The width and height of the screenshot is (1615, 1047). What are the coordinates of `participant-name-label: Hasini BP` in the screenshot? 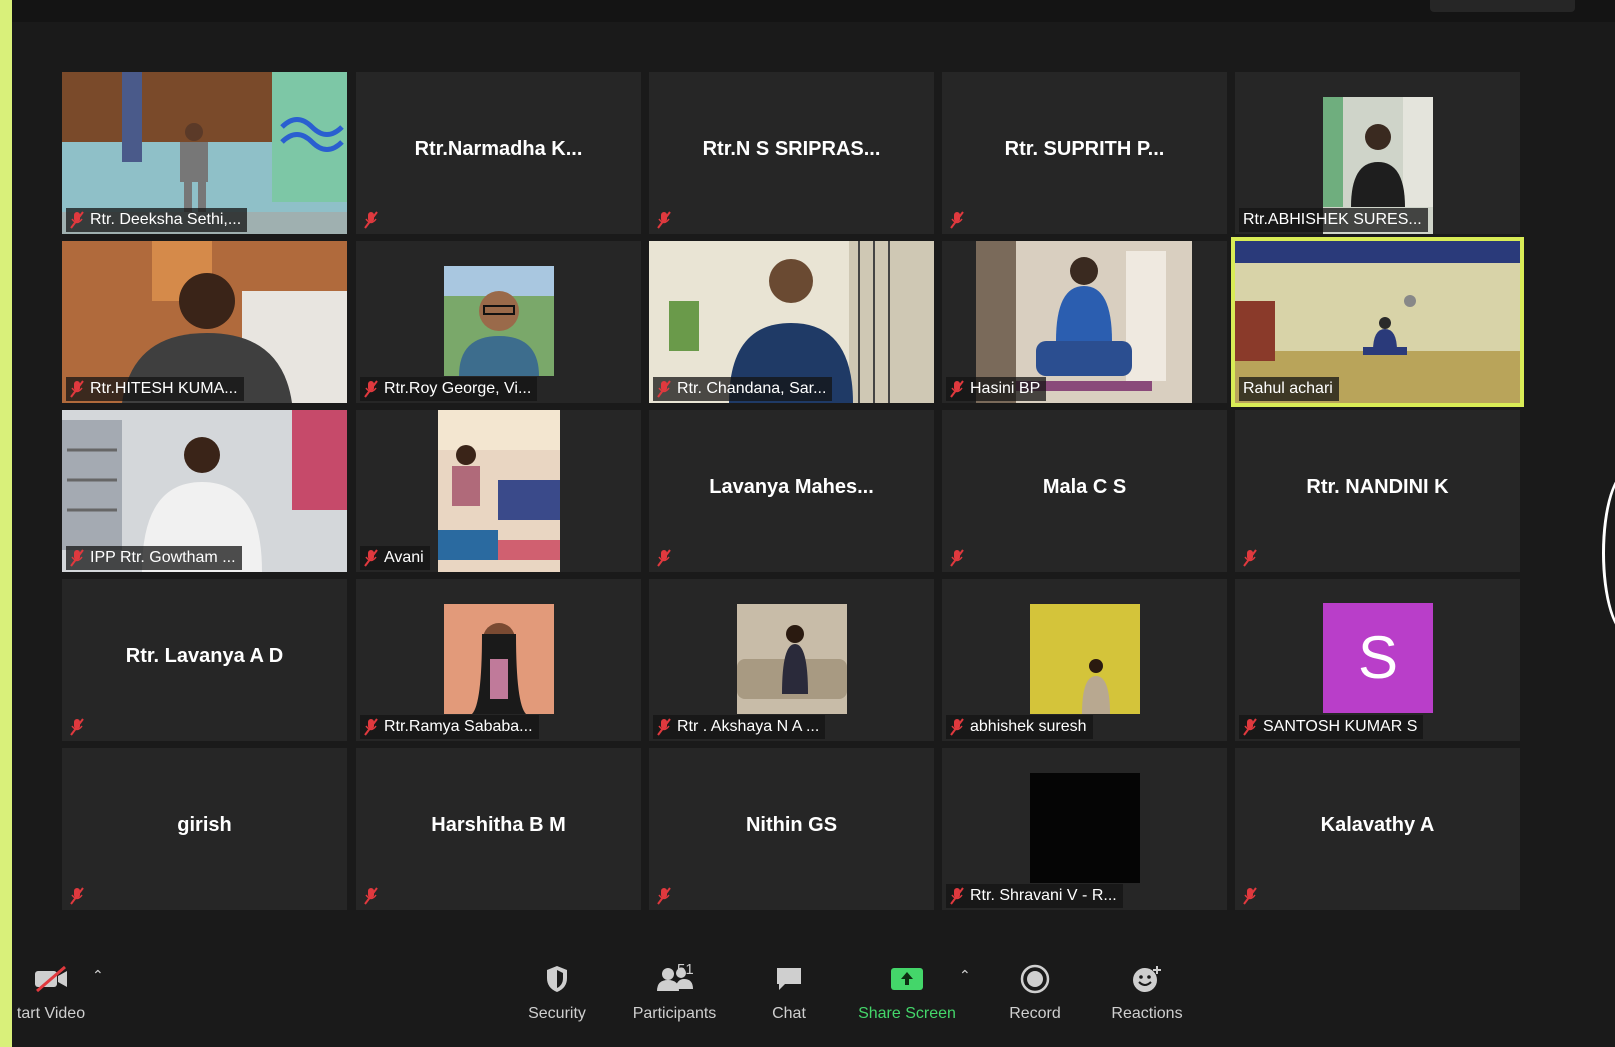 It's located at (996, 389).